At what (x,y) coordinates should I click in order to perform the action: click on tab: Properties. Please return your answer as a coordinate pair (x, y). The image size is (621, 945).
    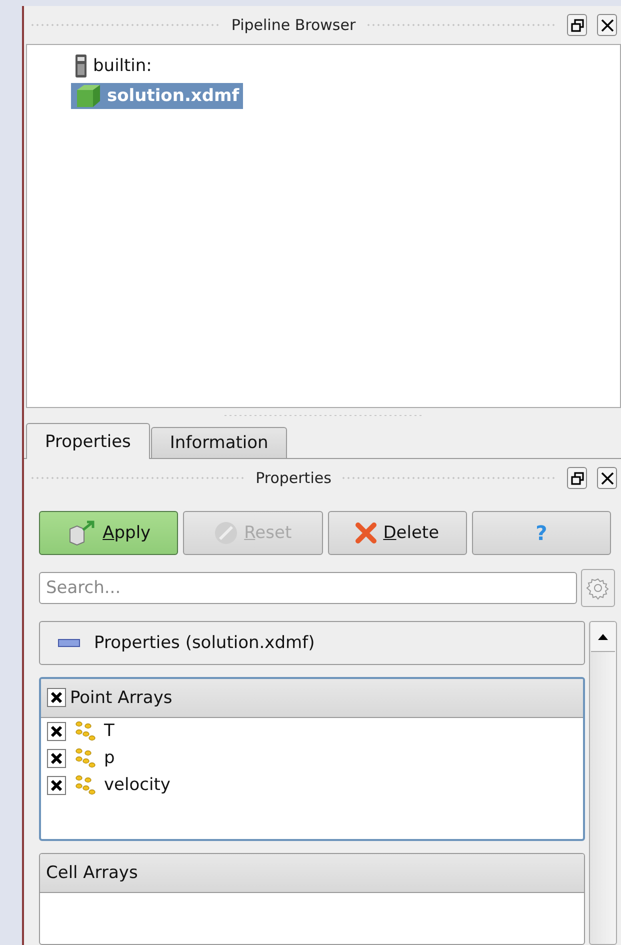
    Looking at the image, I should click on (88, 441).